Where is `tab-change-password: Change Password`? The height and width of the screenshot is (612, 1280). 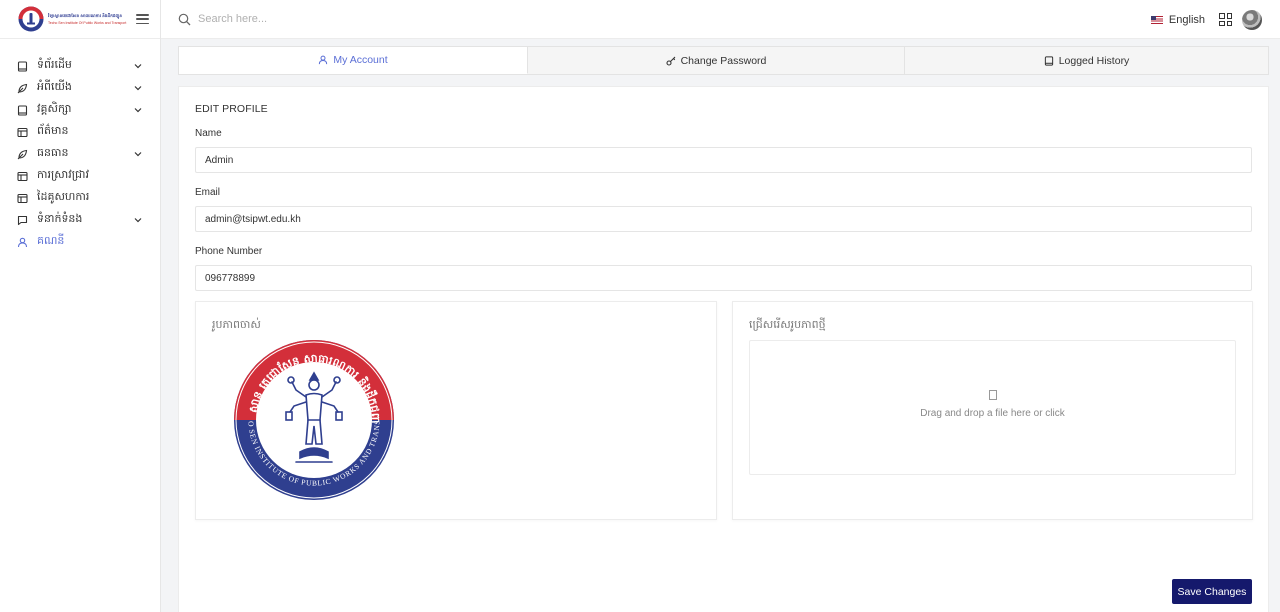 tab-change-password: Change Password is located at coordinates (716, 60).